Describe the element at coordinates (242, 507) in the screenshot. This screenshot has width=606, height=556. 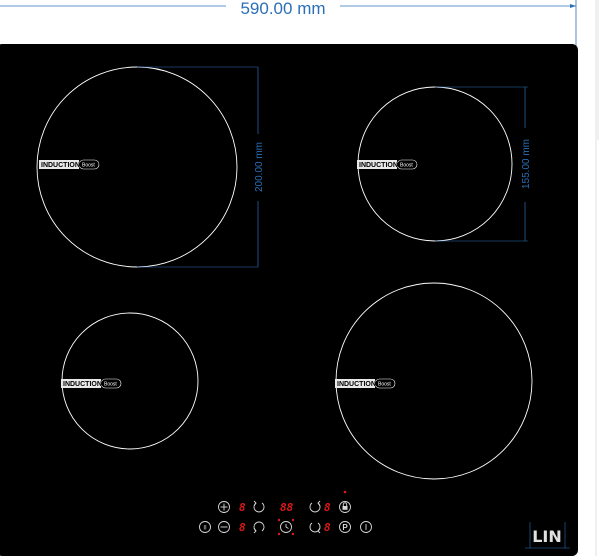
I see `zone-top-left-display: 8` at that location.